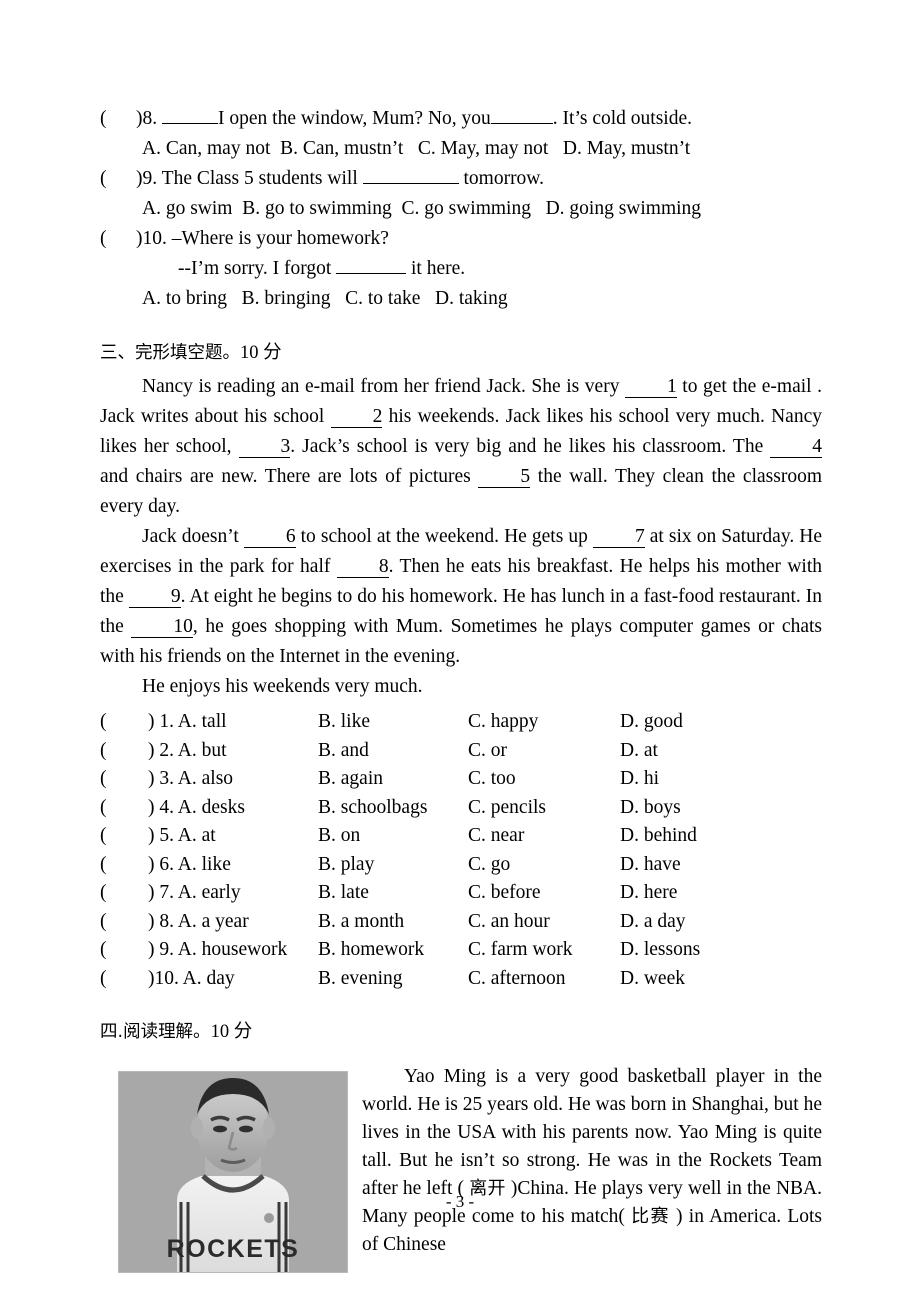 This screenshot has width=920, height=1300. Describe the element at coordinates (170, 353) in the screenshot. I see `section-heading-cloze-label: 三、完形填空题。` at that location.